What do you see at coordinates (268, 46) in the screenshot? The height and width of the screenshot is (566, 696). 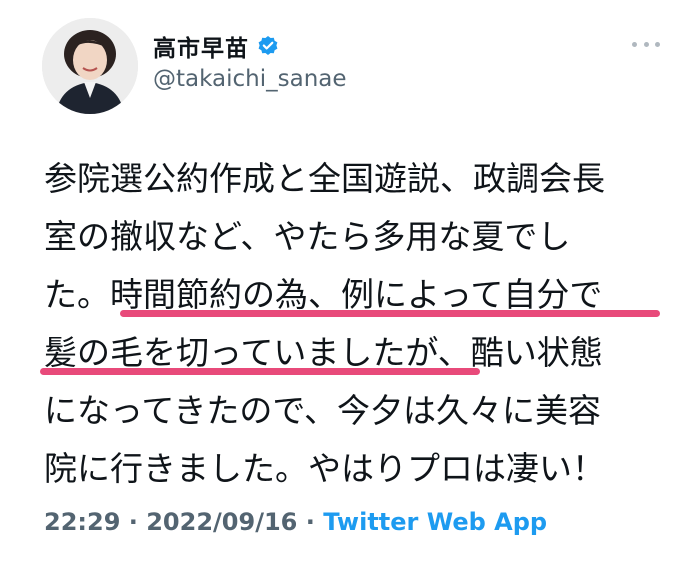 I see `verified-badge-icon` at bounding box center [268, 46].